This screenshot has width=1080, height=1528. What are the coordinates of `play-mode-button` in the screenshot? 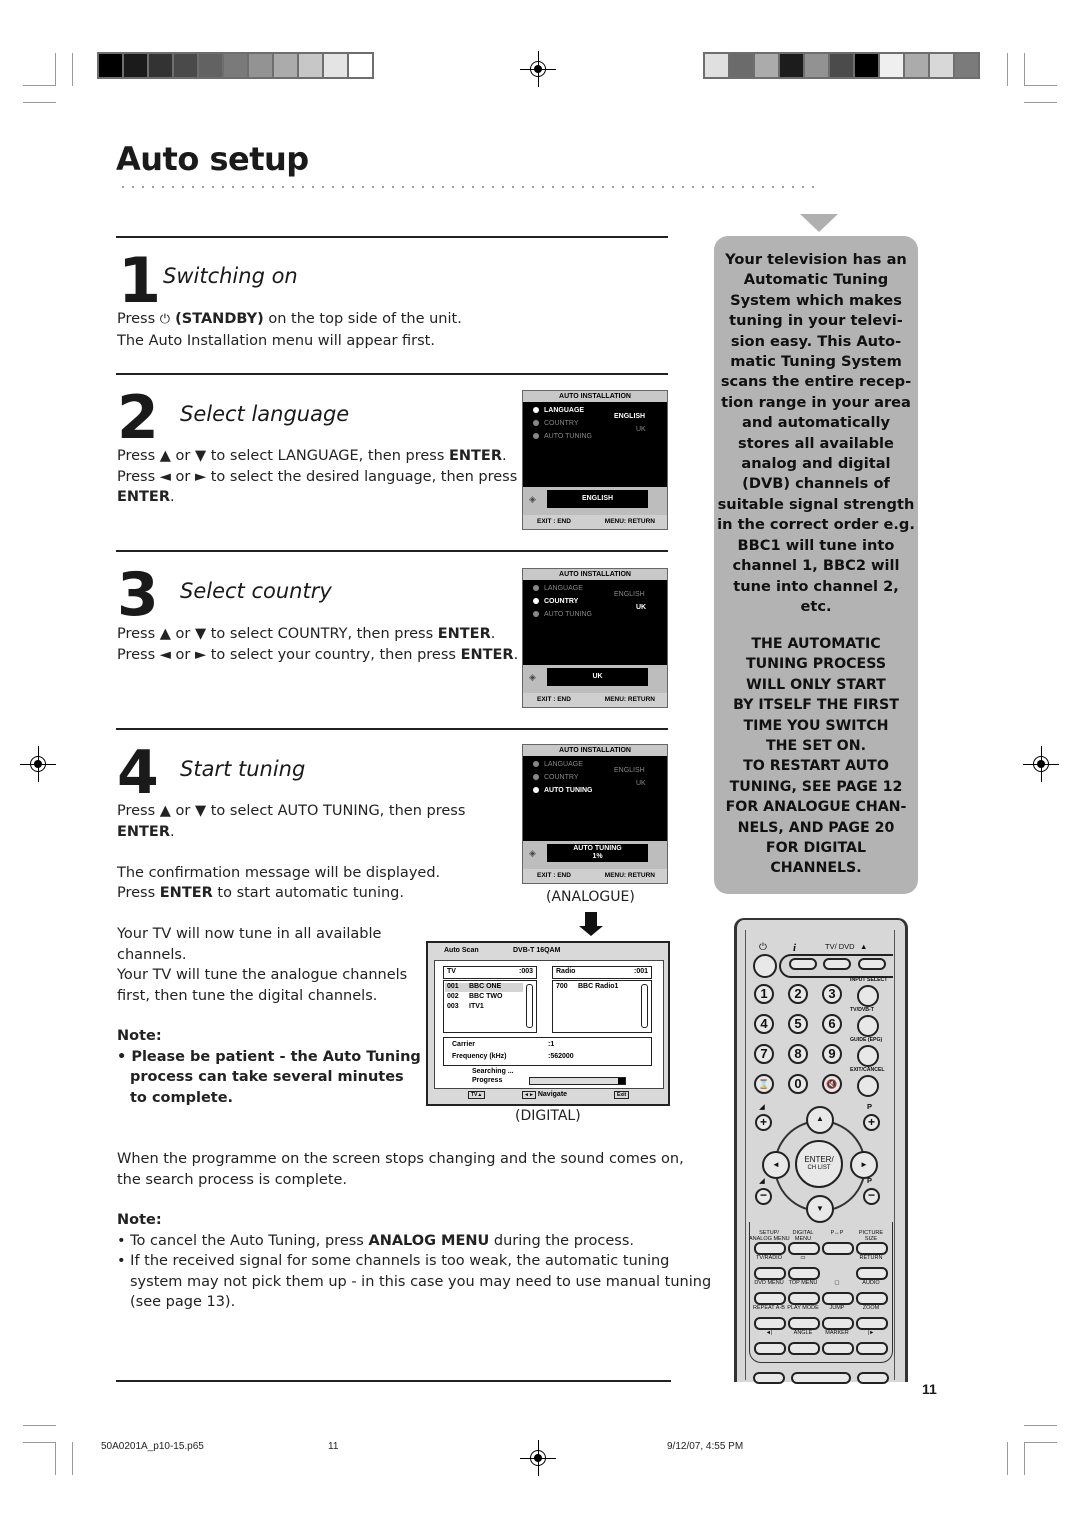 It's located at (804, 1323).